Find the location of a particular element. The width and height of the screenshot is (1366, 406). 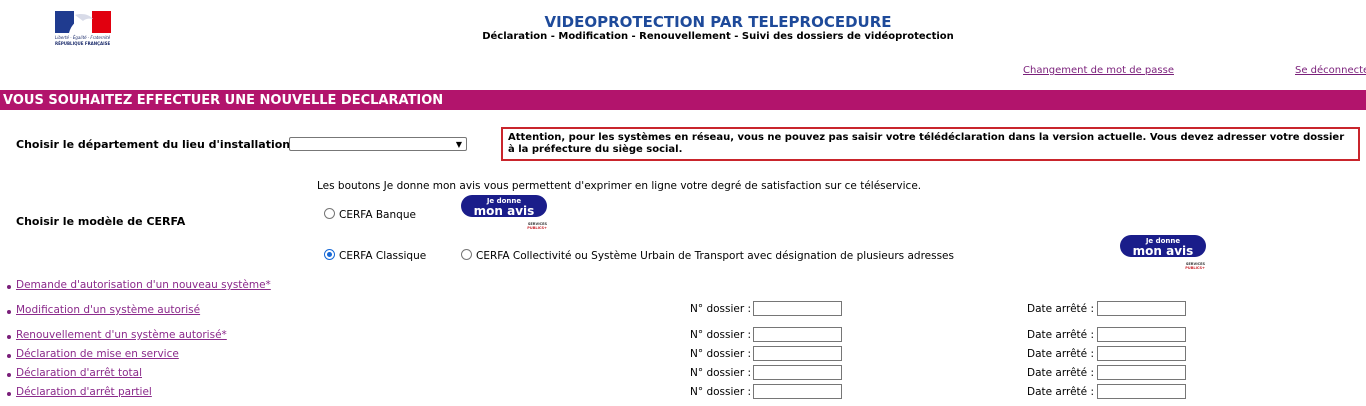

cerfa-collectivite-radio is located at coordinates (466, 254).